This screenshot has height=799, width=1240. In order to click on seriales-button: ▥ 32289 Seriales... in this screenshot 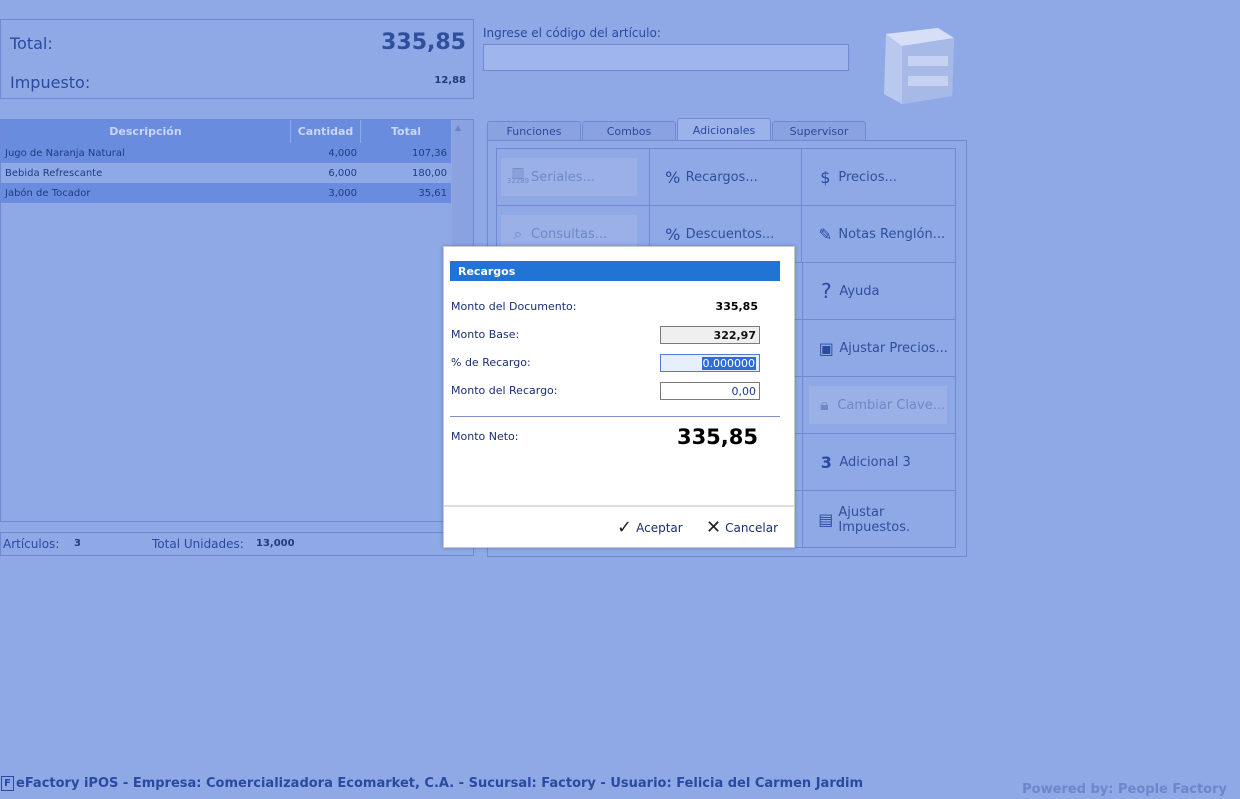, I will do `click(573, 177)`.